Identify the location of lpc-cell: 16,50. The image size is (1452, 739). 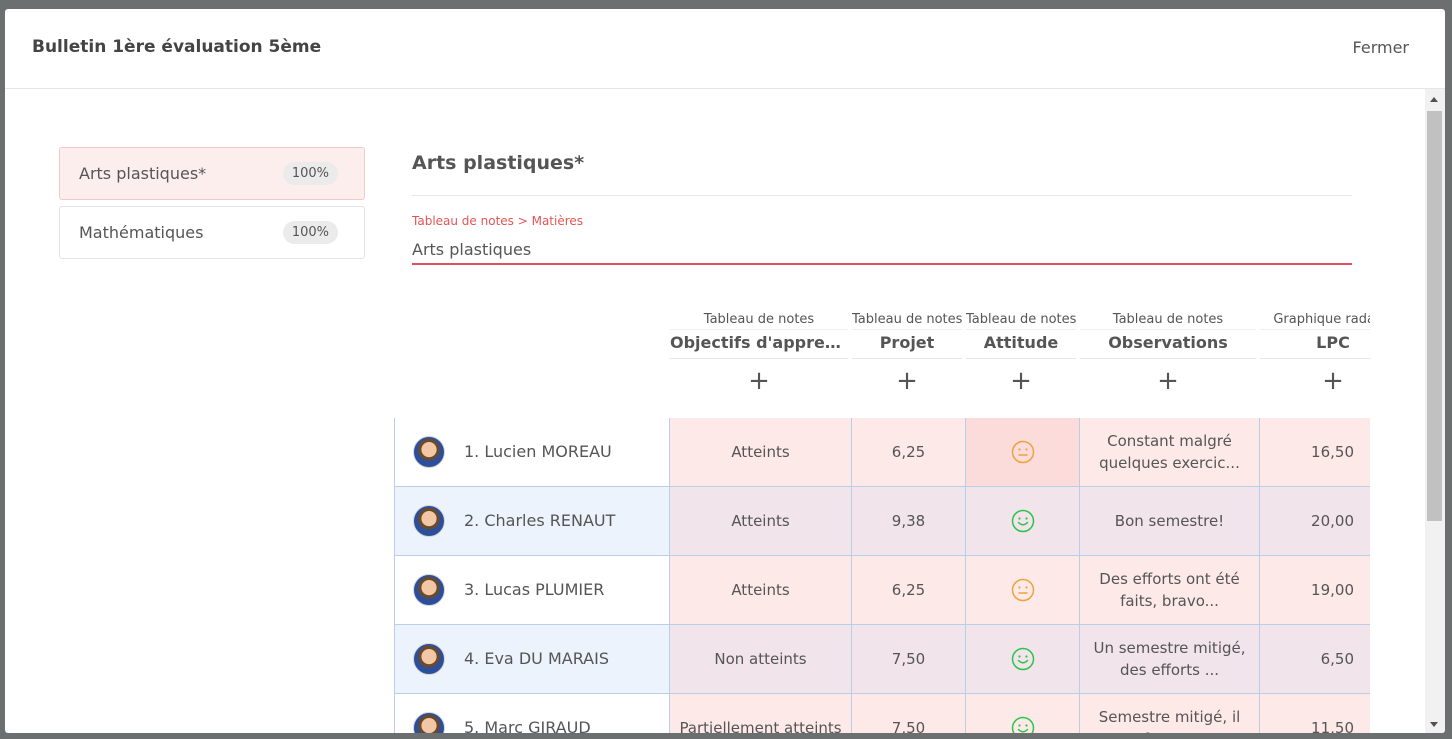
(1315, 452).